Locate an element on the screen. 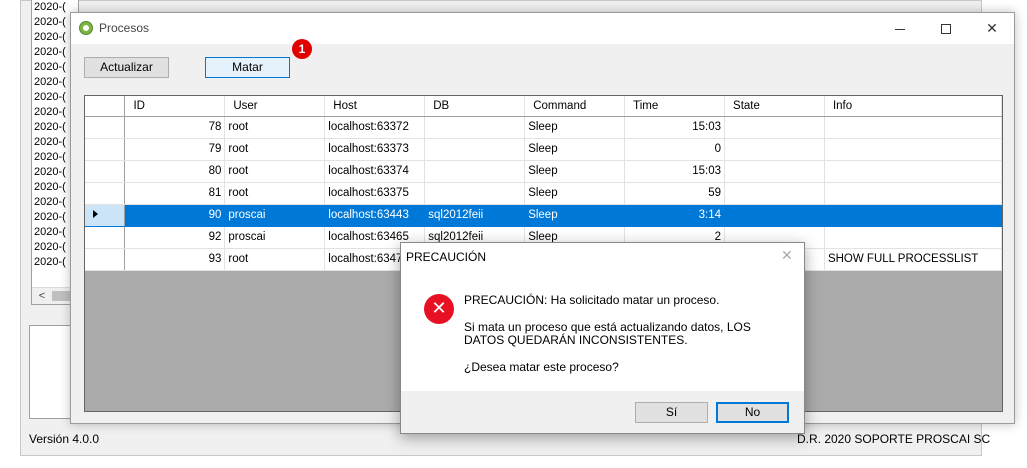  col-header-info: Info is located at coordinates (913, 106).